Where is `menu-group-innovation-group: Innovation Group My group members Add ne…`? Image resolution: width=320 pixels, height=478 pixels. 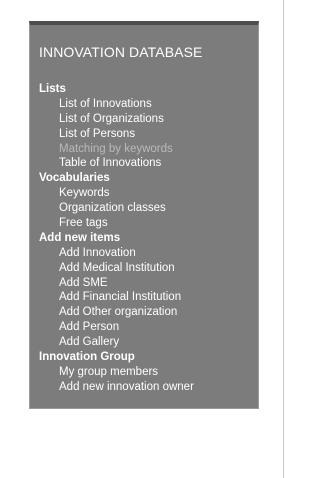
menu-group-innovation-group: Innovation Group My group members Add ne… is located at coordinates (146, 372).